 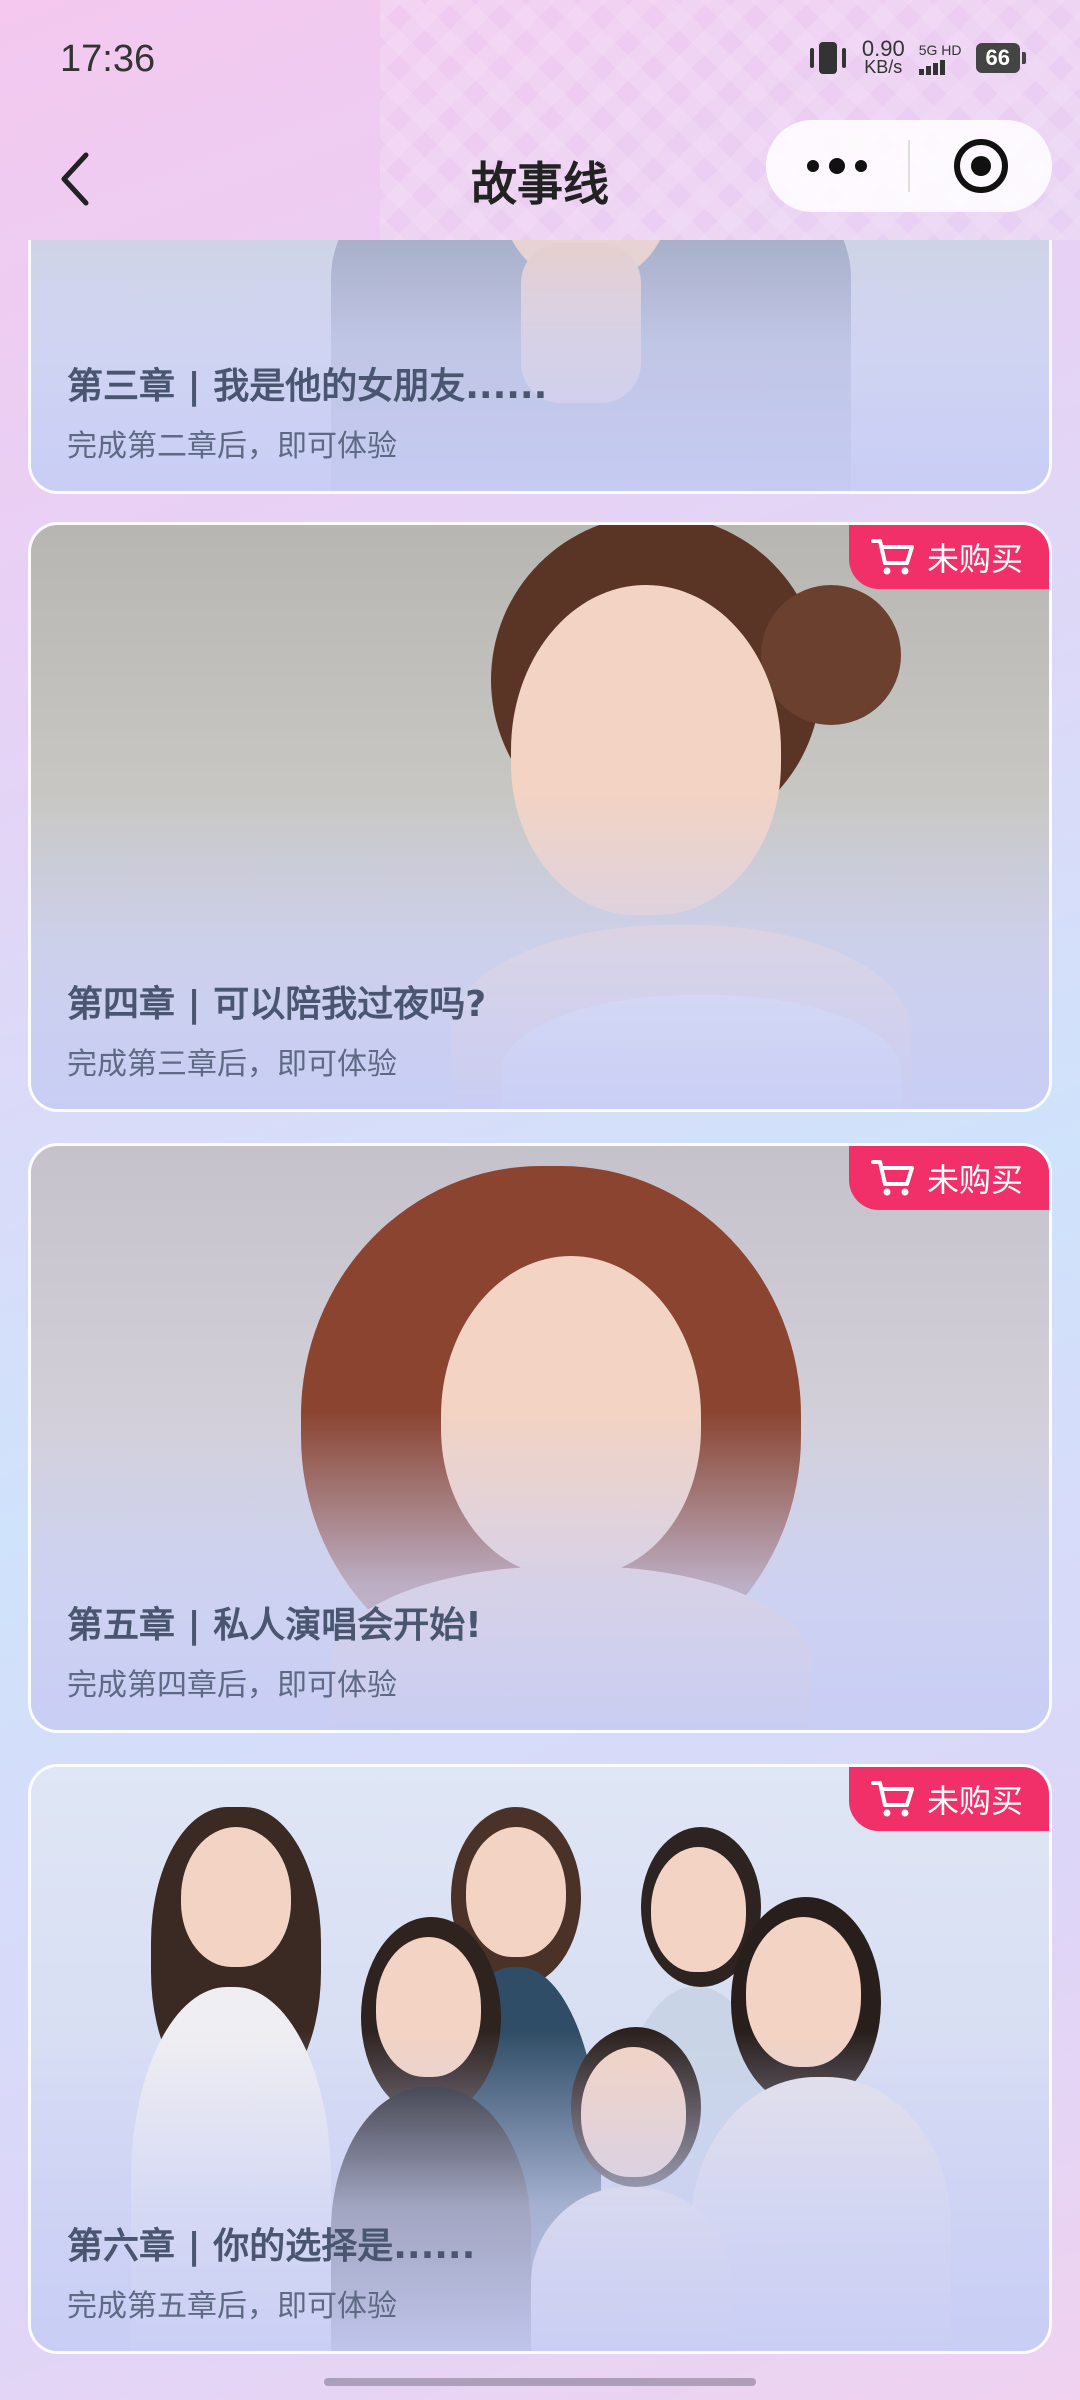 What do you see at coordinates (540, 180) in the screenshot?
I see `nav-bar: 故事线` at bounding box center [540, 180].